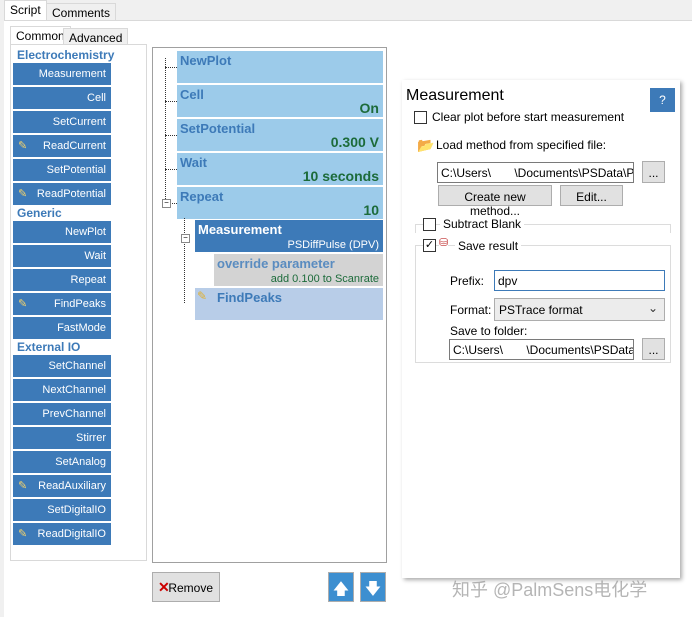 This screenshot has height=617, width=692. Describe the element at coordinates (541, 349) in the screenshot. I see `save-folder-input: C:\Users\ \Documents\PSData` at that location.